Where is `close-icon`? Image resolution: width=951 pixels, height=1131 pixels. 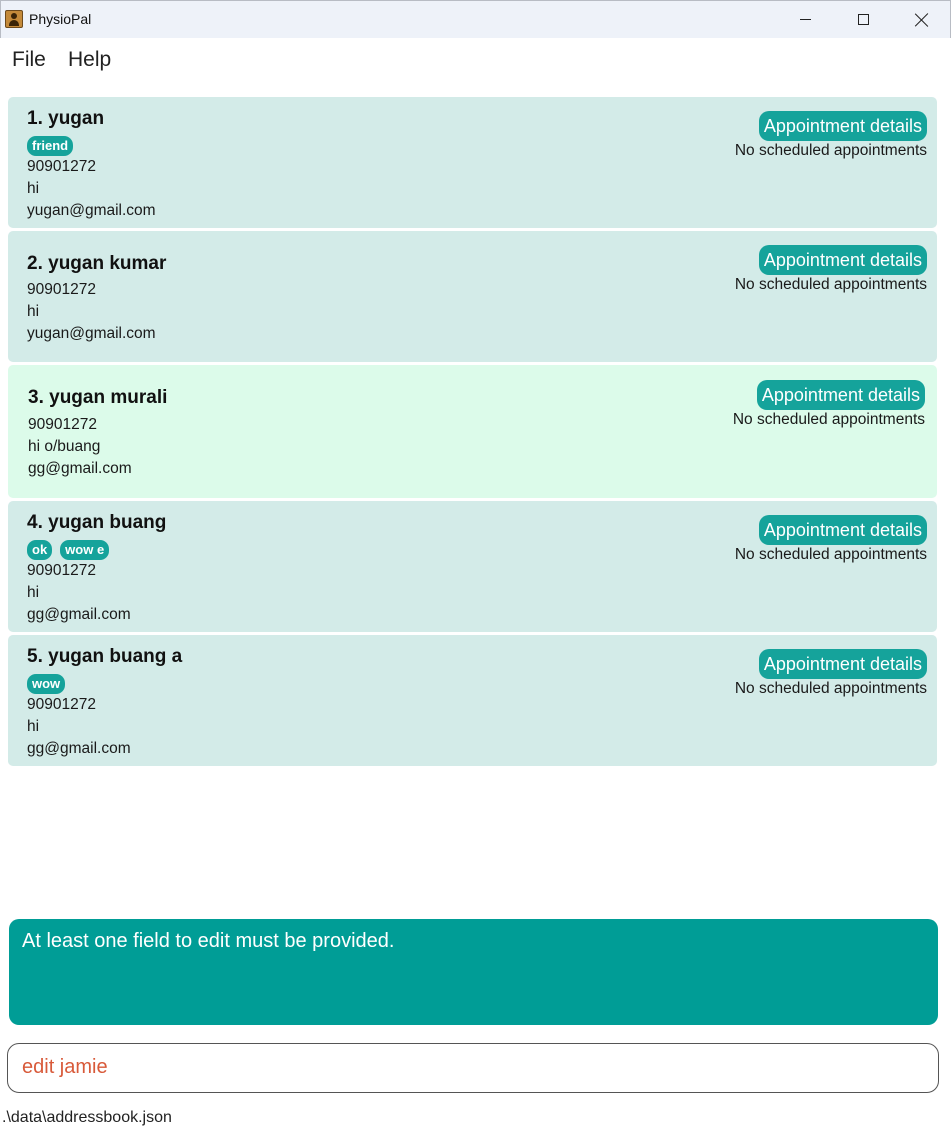 close-icon is located at coordinates (922, 20).